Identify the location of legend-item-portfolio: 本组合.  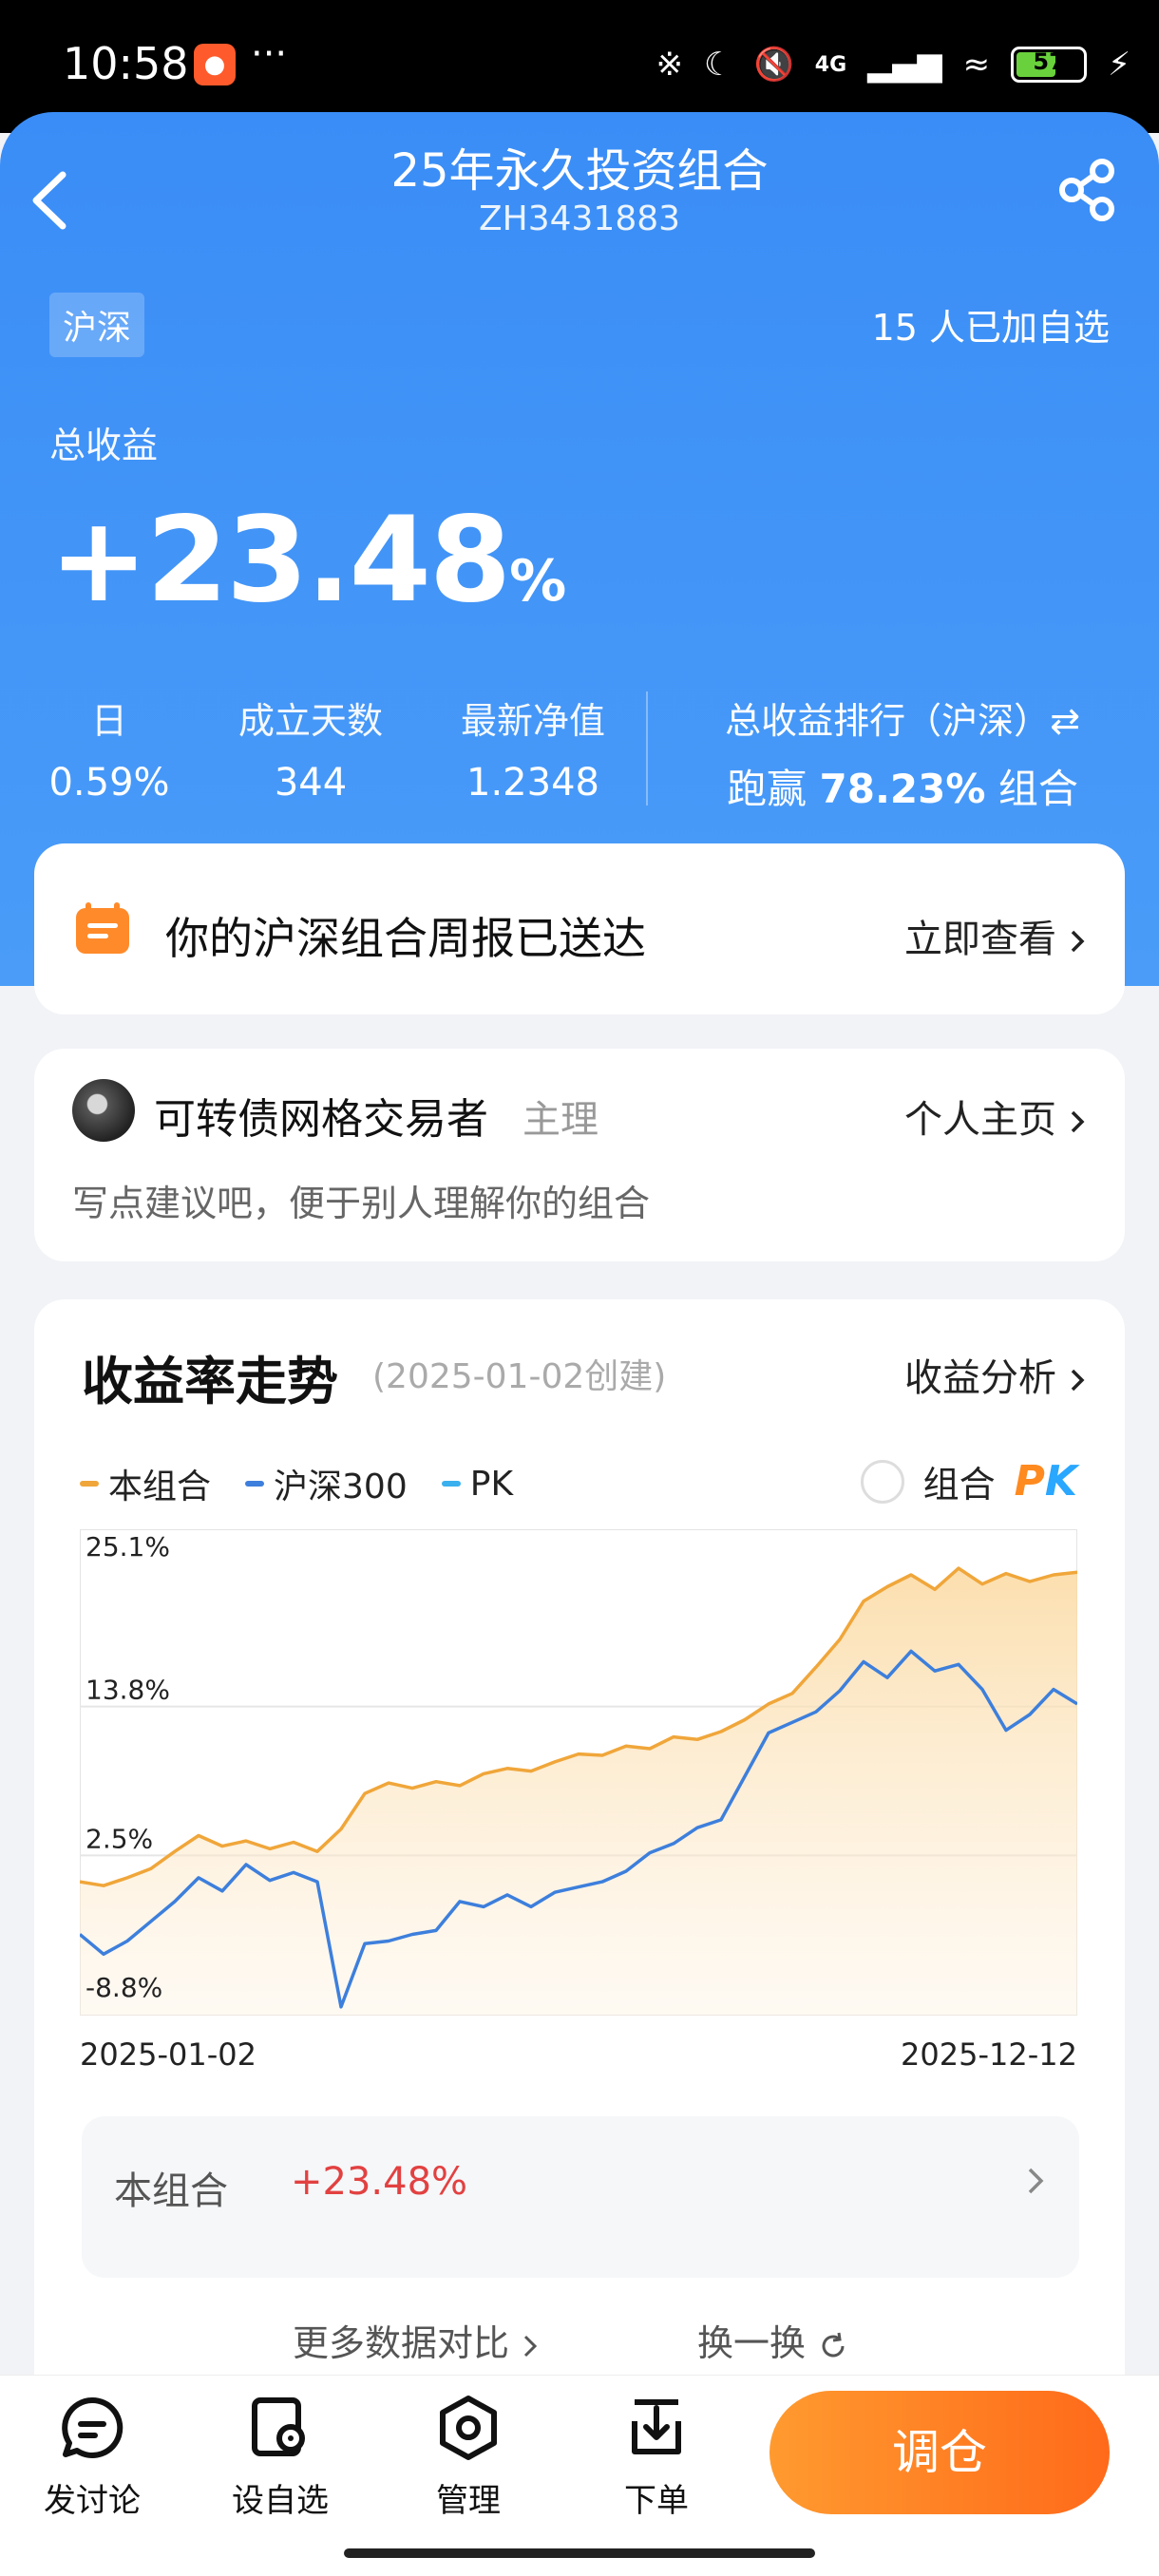
(145, 1483).